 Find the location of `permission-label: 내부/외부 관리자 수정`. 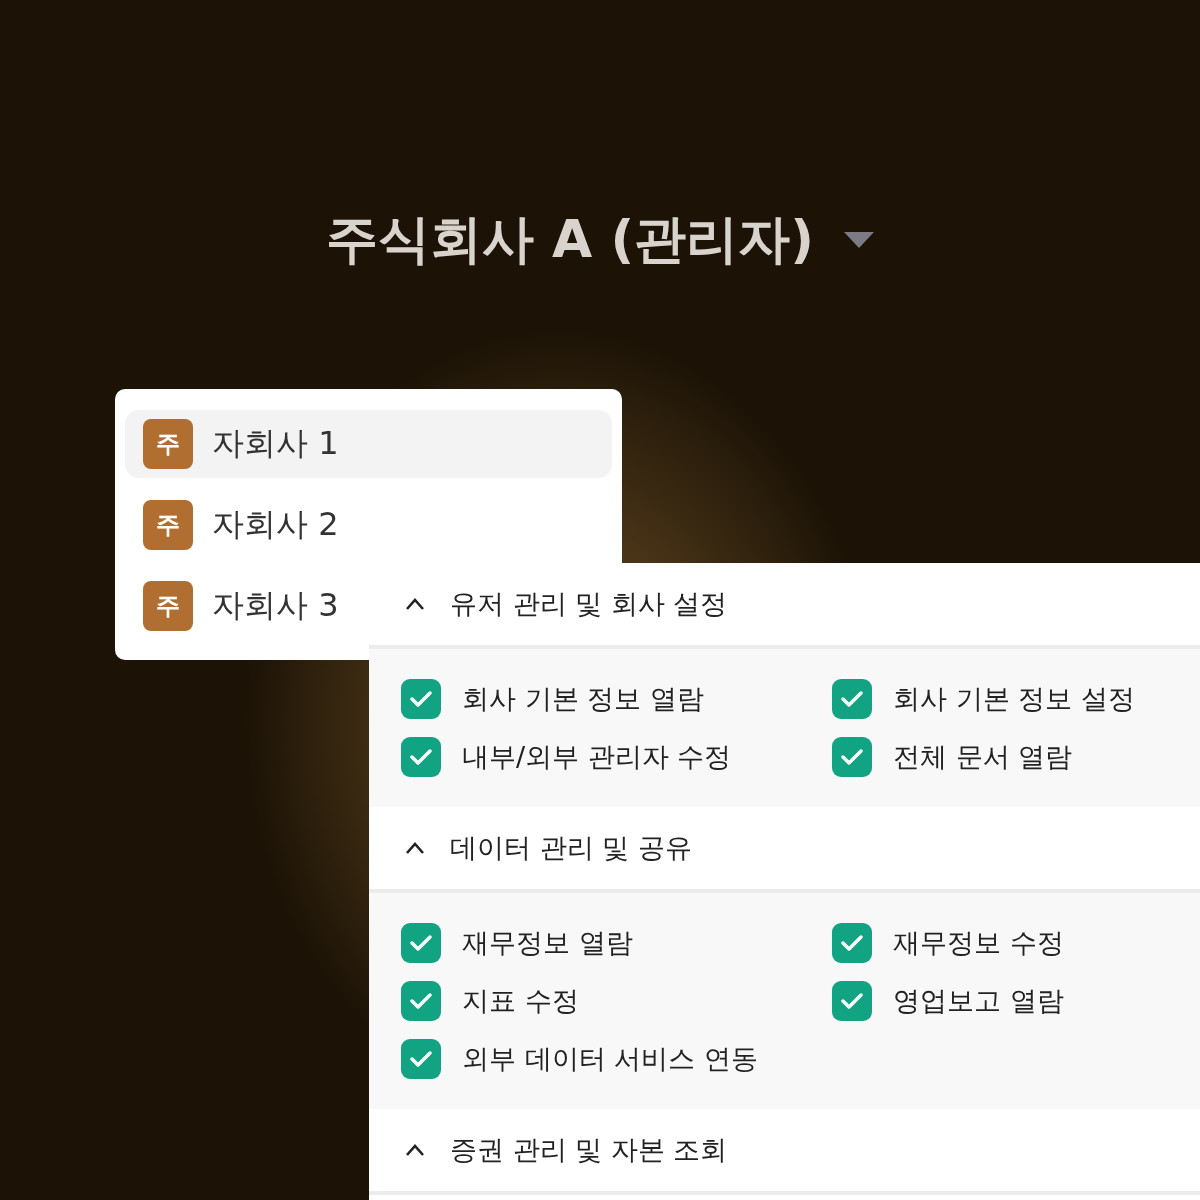

permission-label: 내부/외부 관리자 수정 is located at coordinates (597, 757).